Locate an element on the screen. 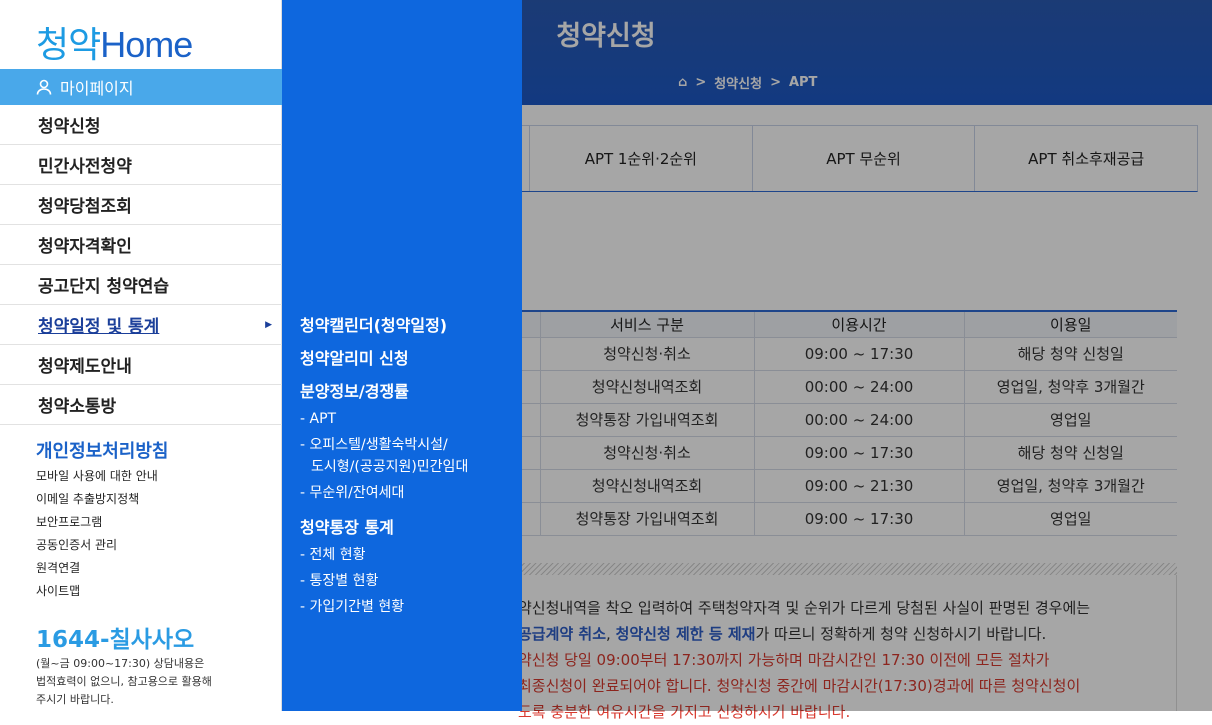 This screenshot has height=725, width=1212. notice-warning-line: 도록 충분한 여유시간을 가지고 신청하시기 바랍니다. is located at coordinates (684, 712).